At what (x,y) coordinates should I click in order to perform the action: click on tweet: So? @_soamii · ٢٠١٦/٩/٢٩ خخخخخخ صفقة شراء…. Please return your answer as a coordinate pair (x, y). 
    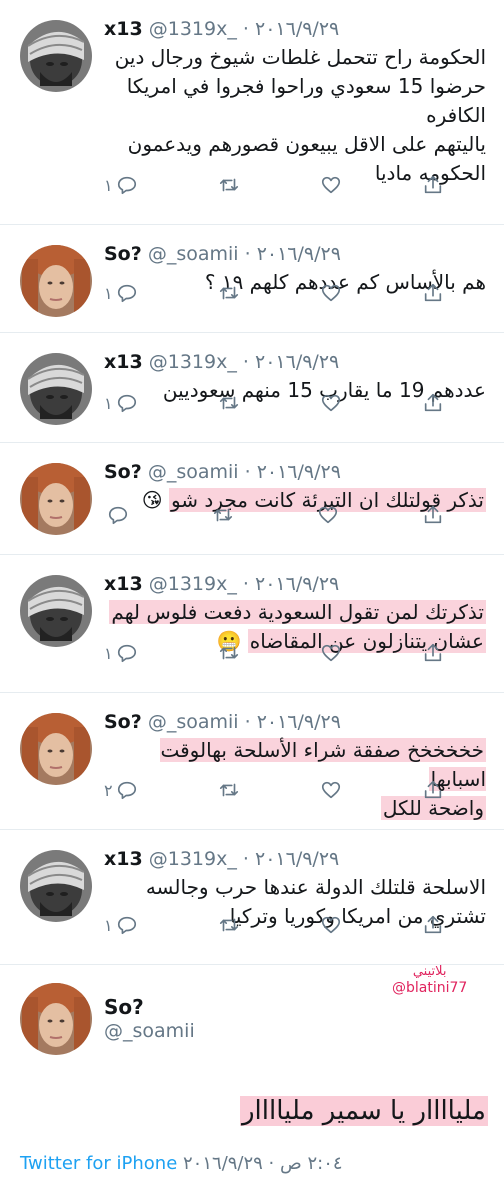
    Looking at the image, I should click on (252, 761).